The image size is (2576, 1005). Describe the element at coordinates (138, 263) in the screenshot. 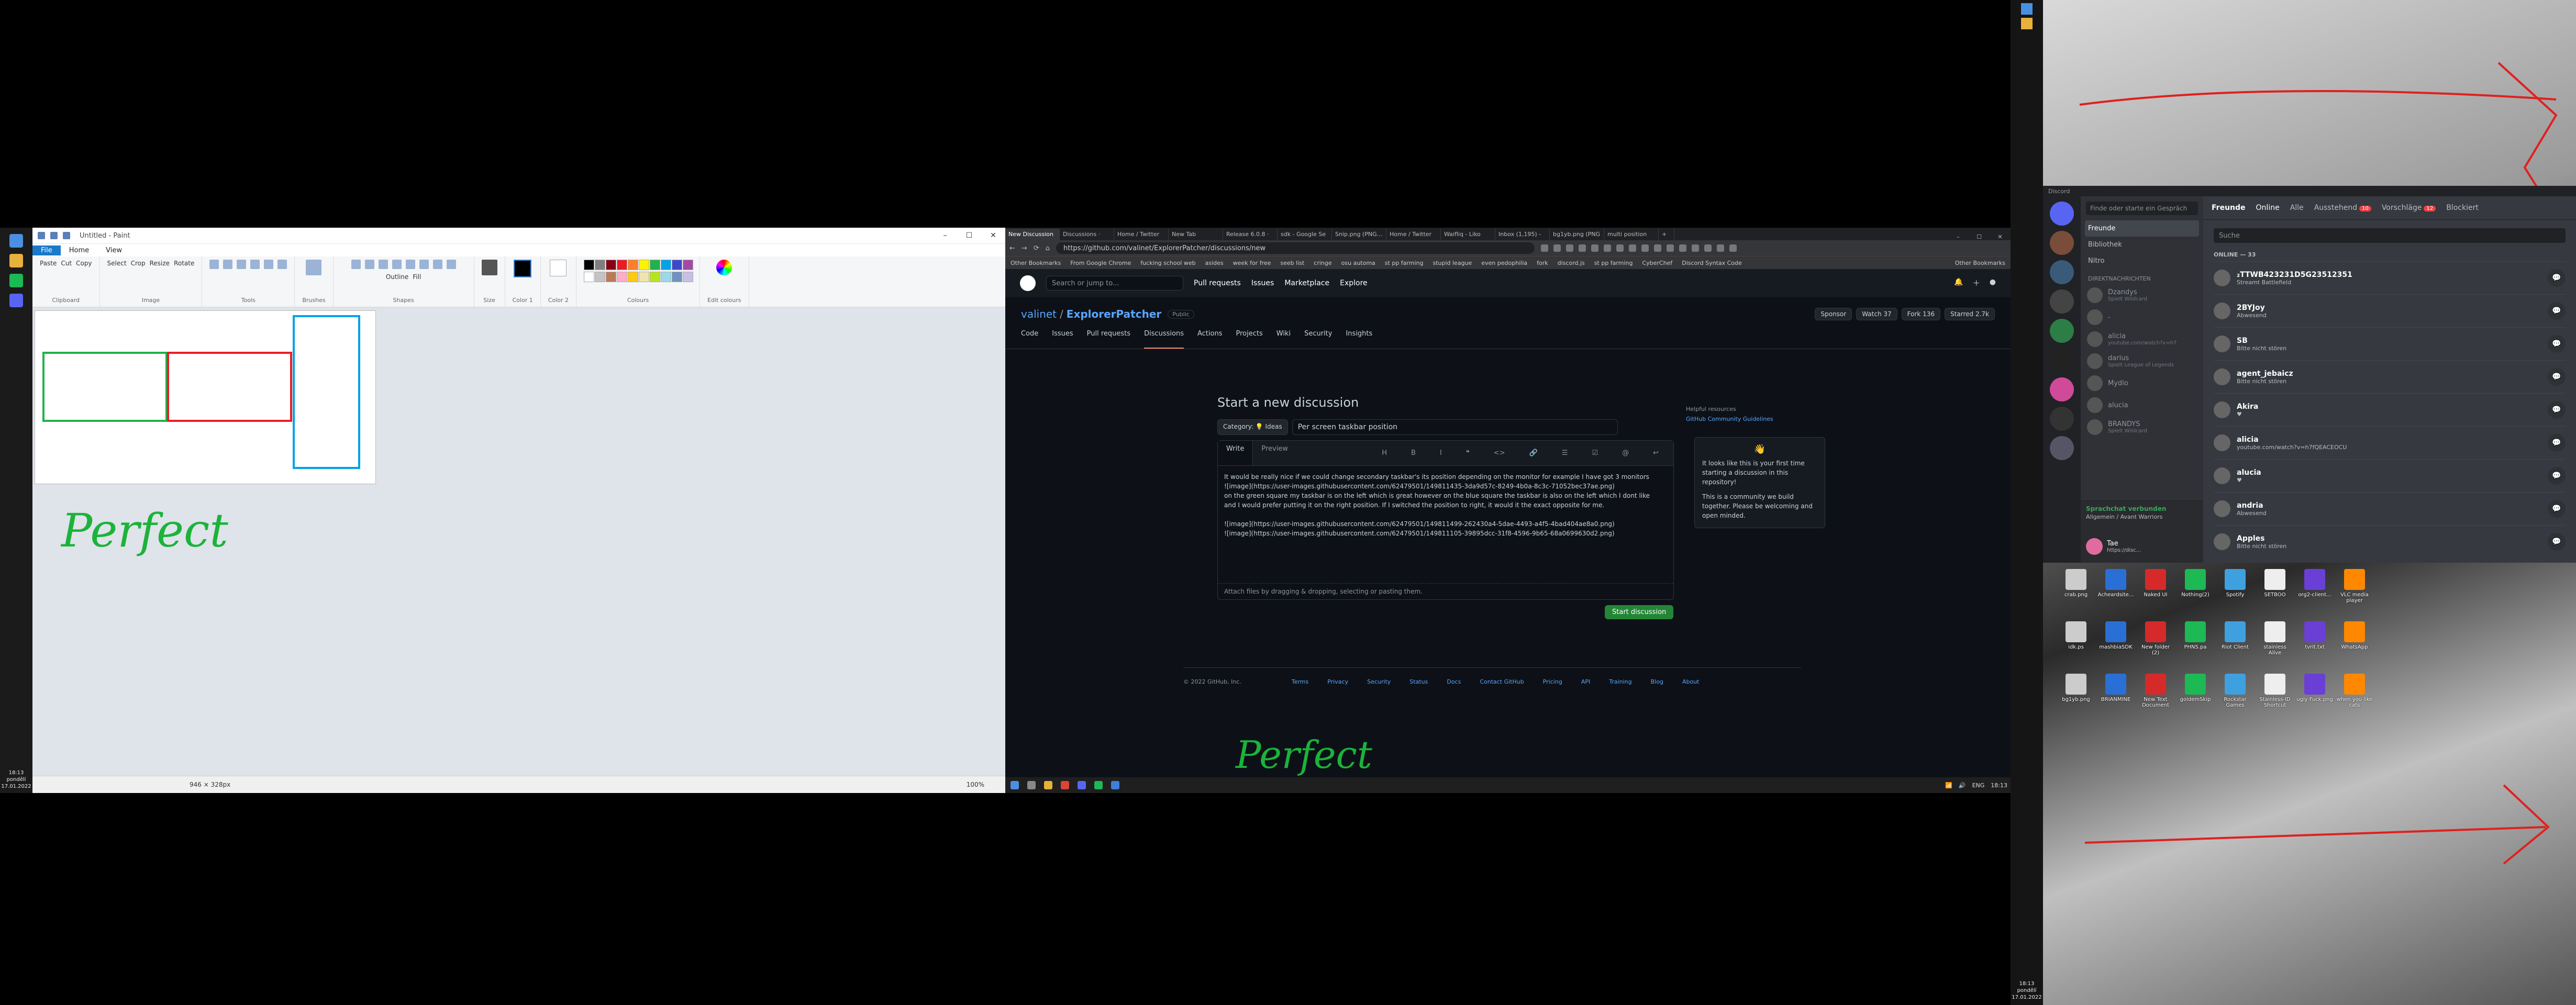

I see `crop-button: Crop` at that location.